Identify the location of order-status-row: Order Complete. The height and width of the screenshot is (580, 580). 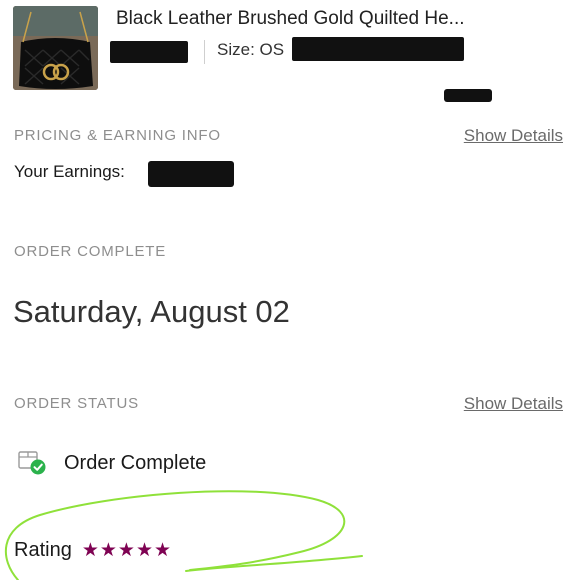
(111, 463).